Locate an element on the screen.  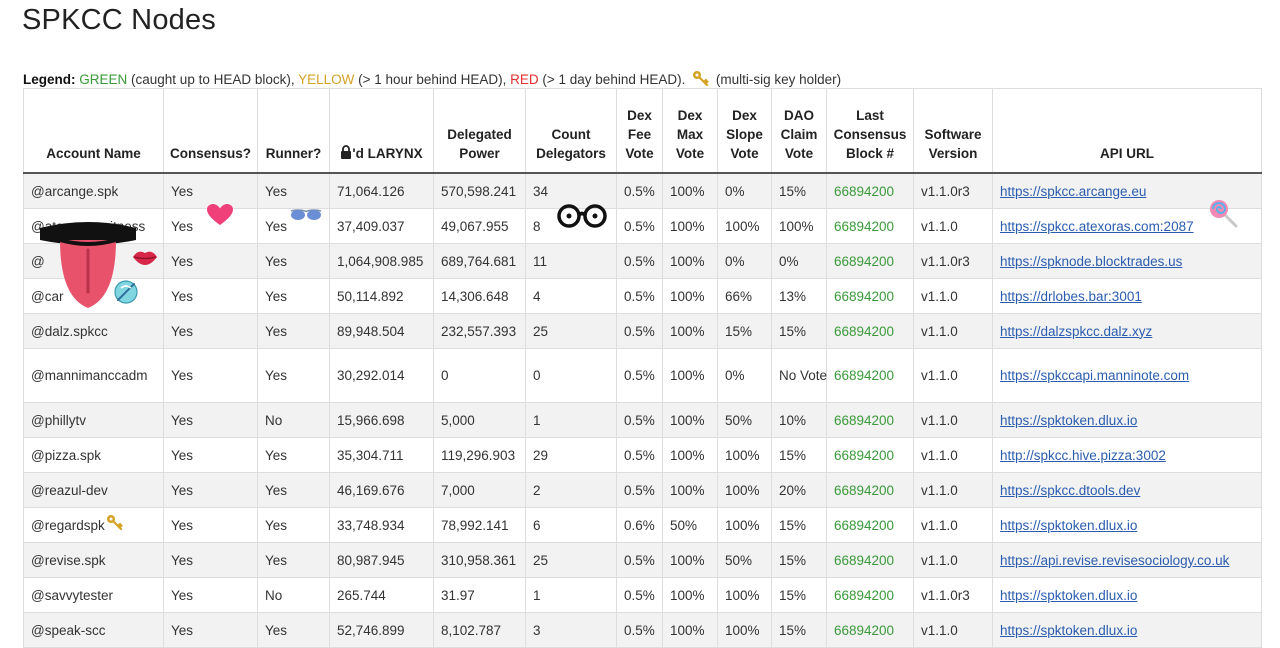
col-header-fee: Dex Fee Vote is located at coordinates (639, 131).